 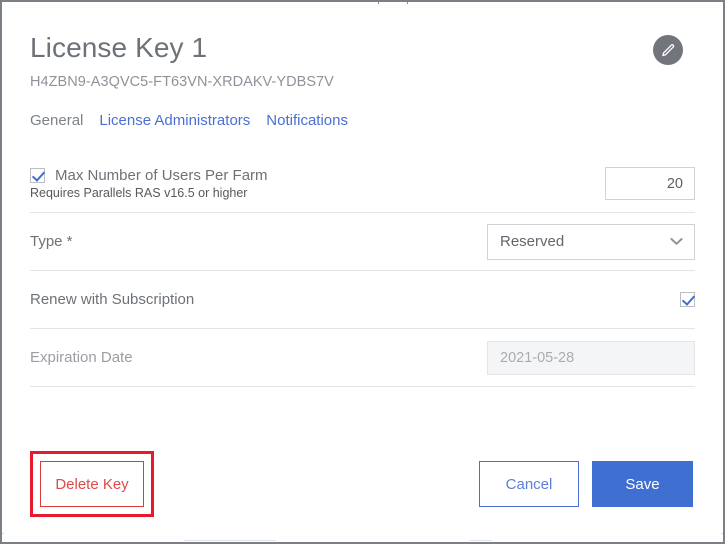 I want to click on max-users-label: Max Number of Users Per Farm, so click(x=161, y=175).